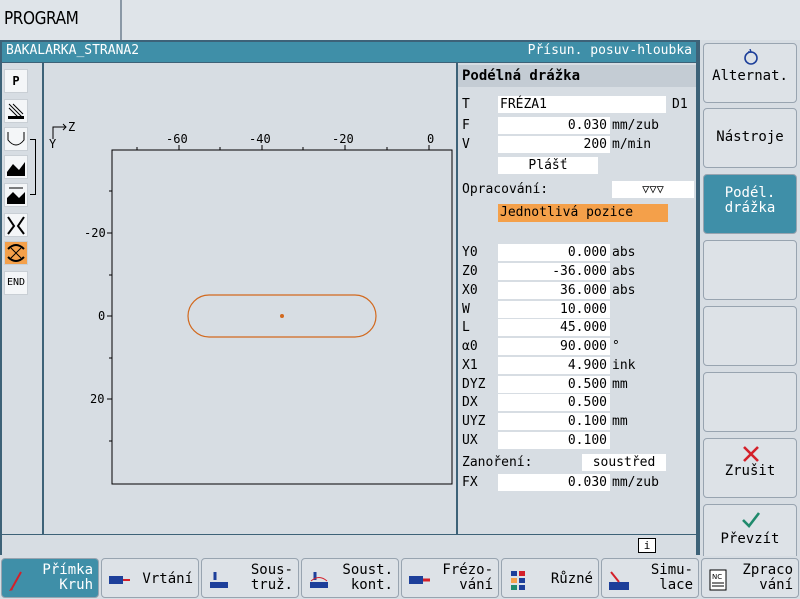  I want to click on param-field: 90.000, so click(554, 346).